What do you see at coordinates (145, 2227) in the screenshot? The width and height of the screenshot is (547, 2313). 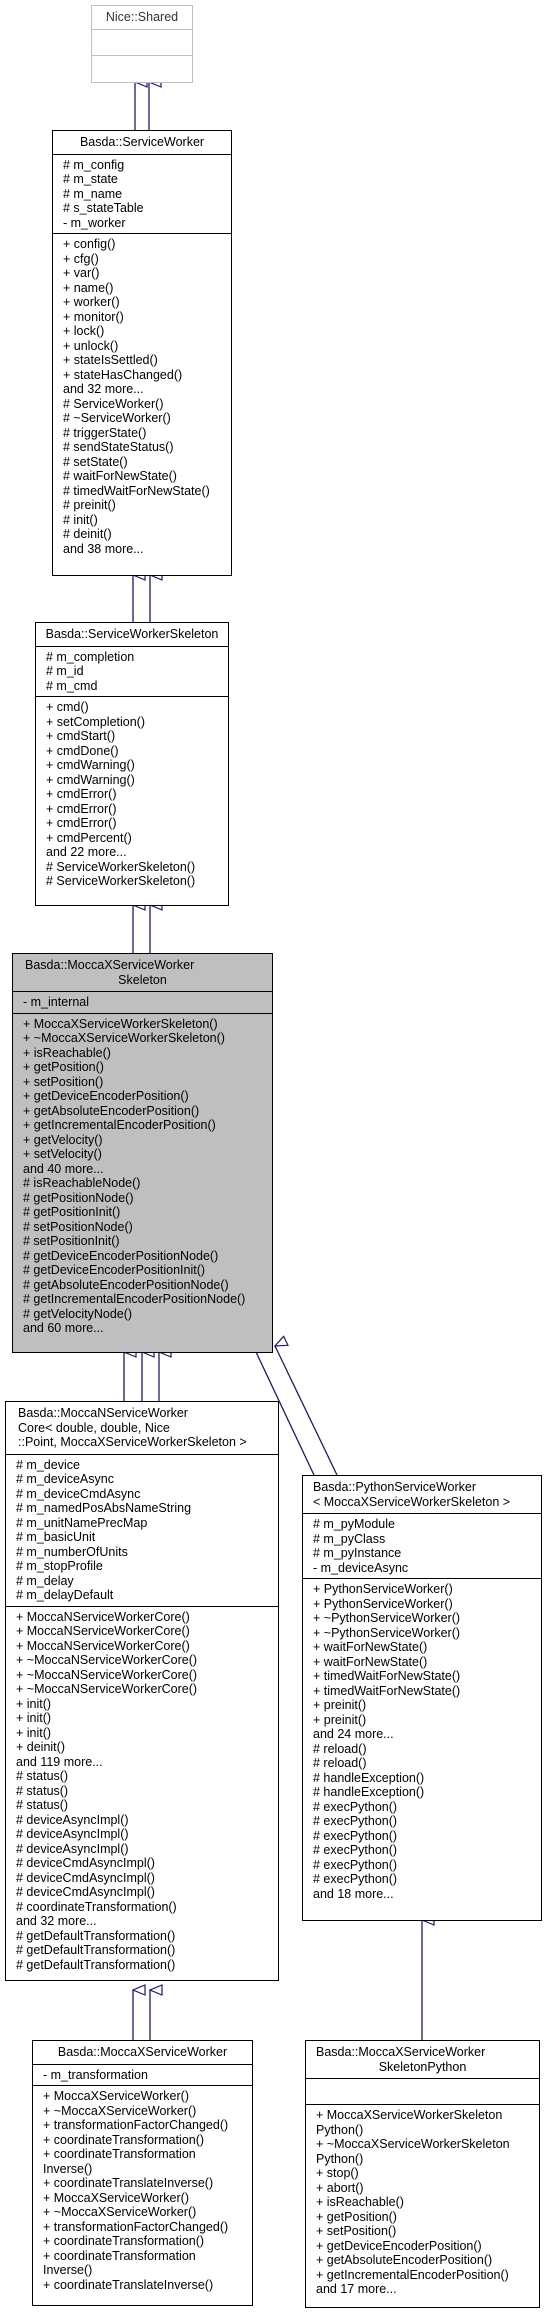 I see `class-member: + transformationFactorChanged()` at bounding box center [145, 2227].